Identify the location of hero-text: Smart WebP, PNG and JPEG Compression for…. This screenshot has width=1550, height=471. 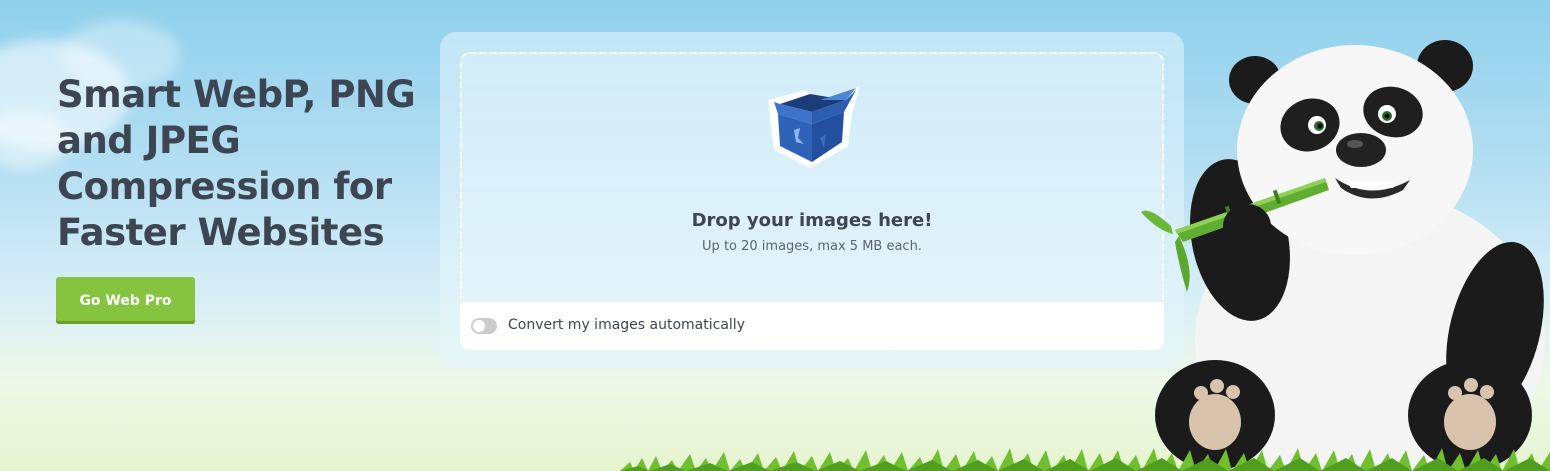
(237, 164).